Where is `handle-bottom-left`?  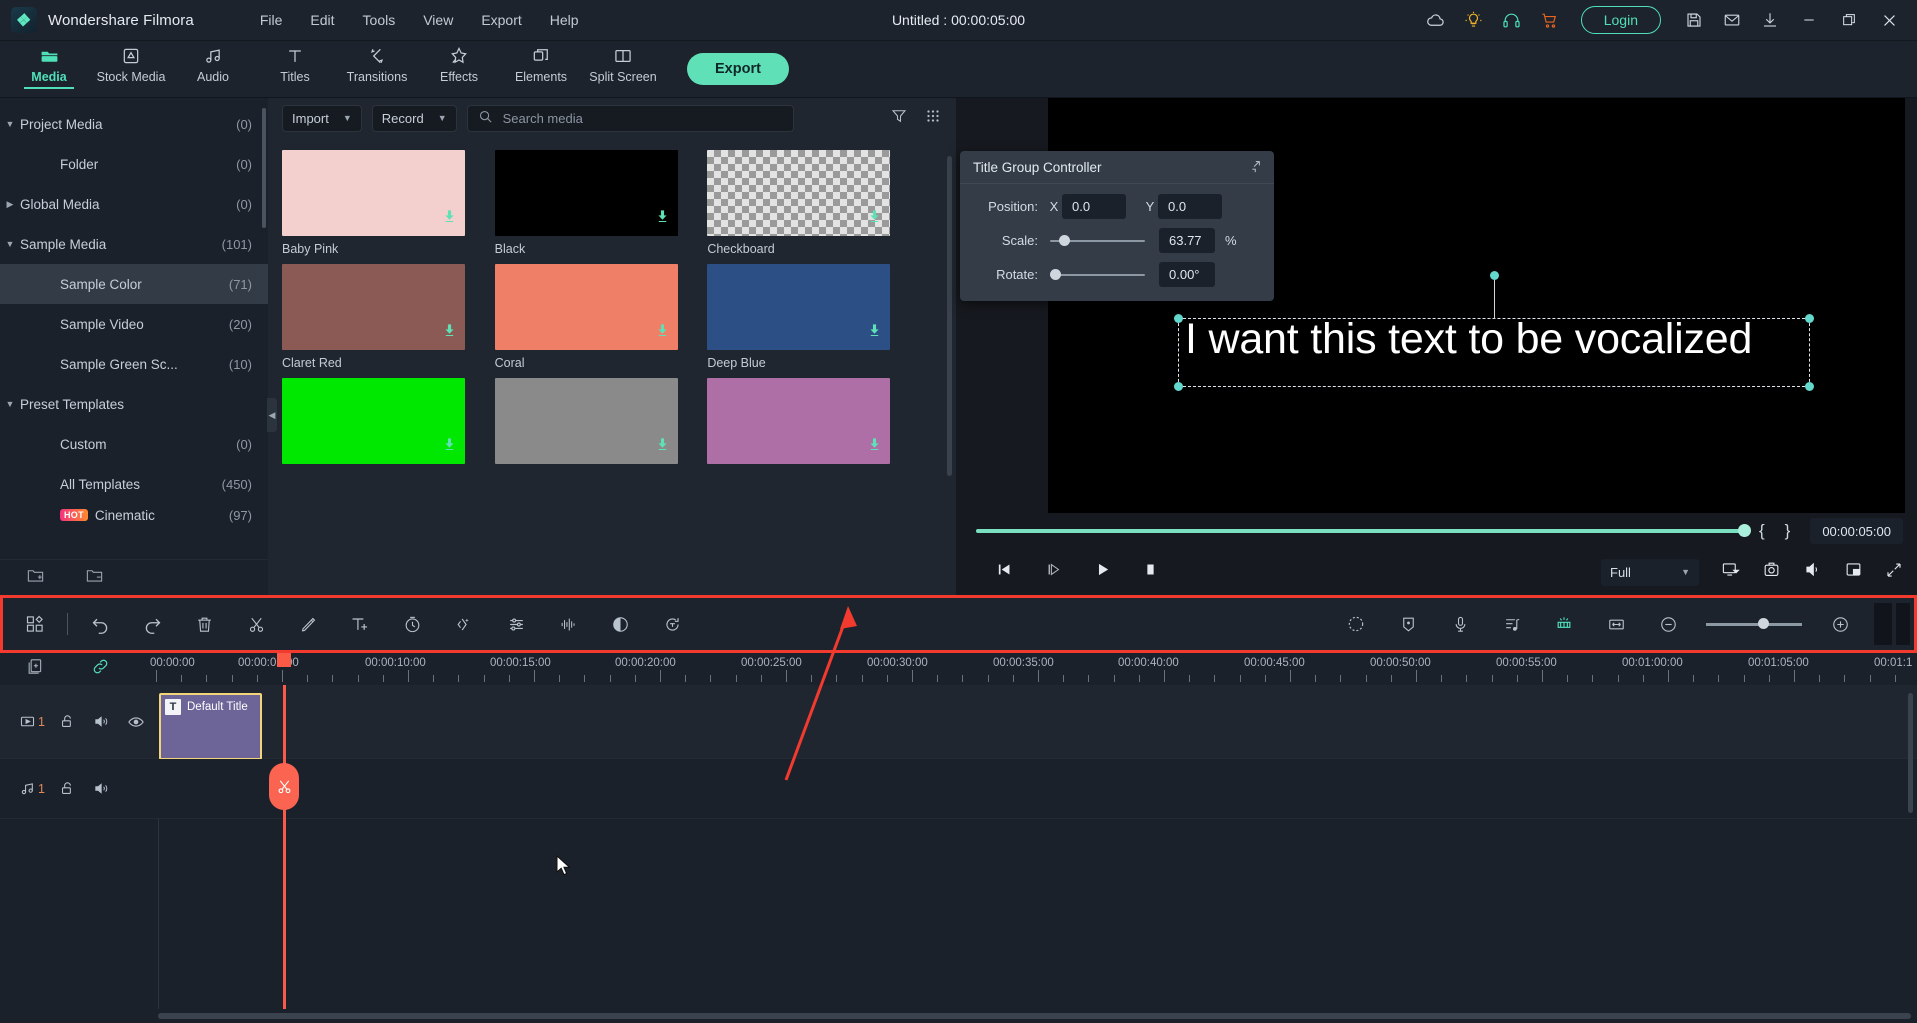
handle-bottom-left is located at coordinates (1178, 386).